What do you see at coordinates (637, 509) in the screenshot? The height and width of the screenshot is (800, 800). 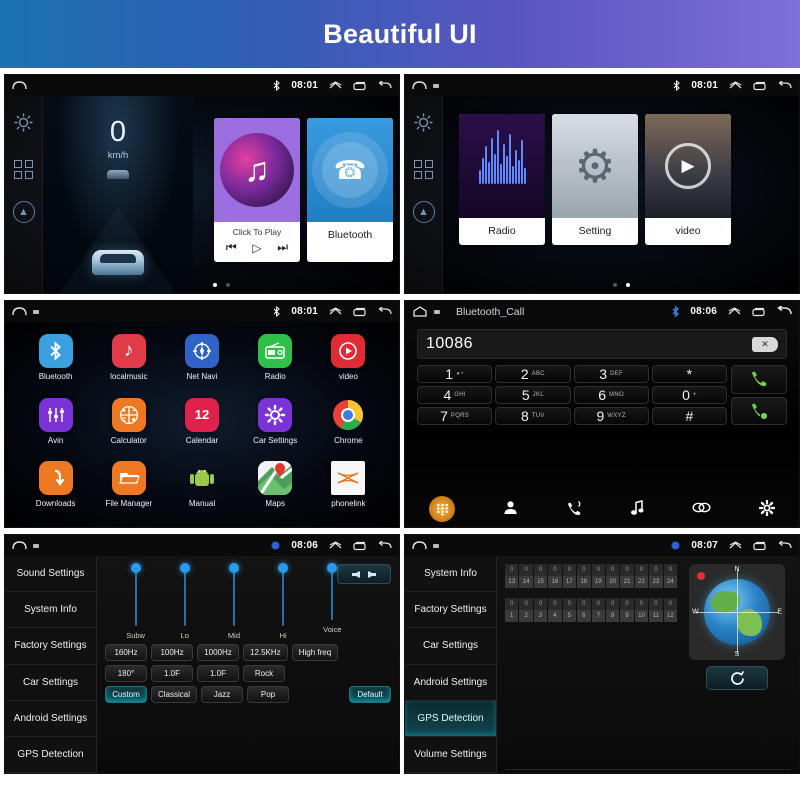 I see `music-icon` at bounding box center [637, 509].